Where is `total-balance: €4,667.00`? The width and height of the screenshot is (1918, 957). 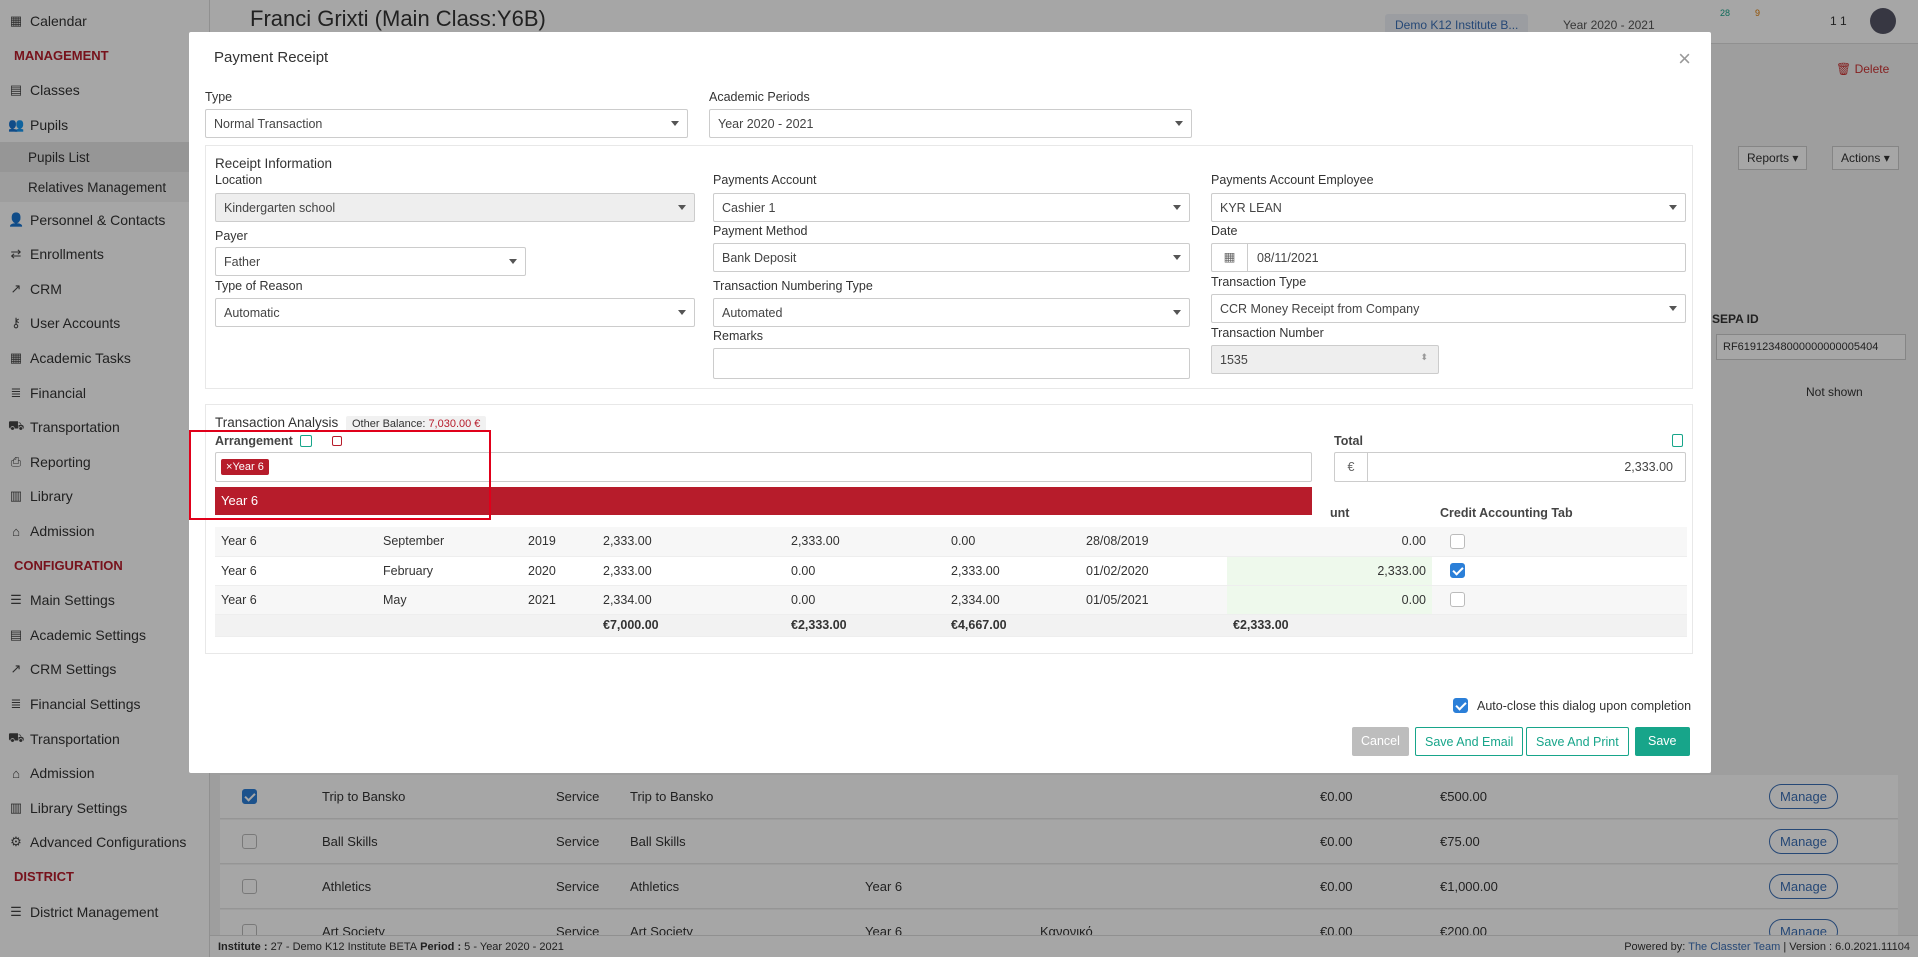 total-balance: €4,667.00 is located at coordinates (1012, 625).